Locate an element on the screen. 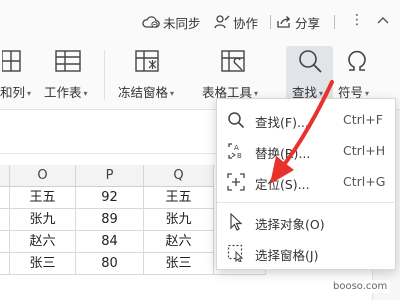 This screenshot has height=300, width=400. menu-item-replace: A B 替换(R)... Ctrl+H is located at coordinates (307, 151).